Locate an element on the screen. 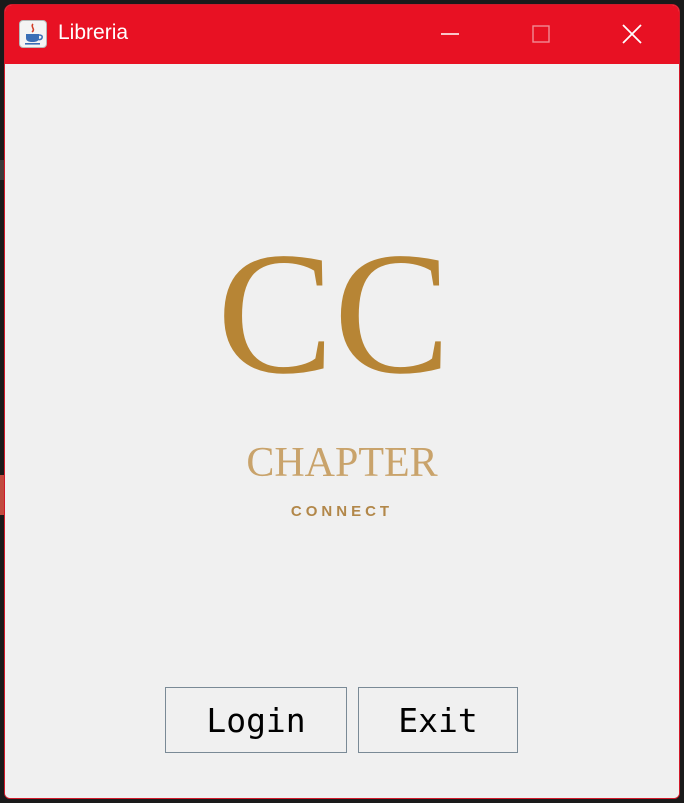 Image resolution: width=684 pixels, height=803 pixels. maximize-button is located at coordinates (541, 34).